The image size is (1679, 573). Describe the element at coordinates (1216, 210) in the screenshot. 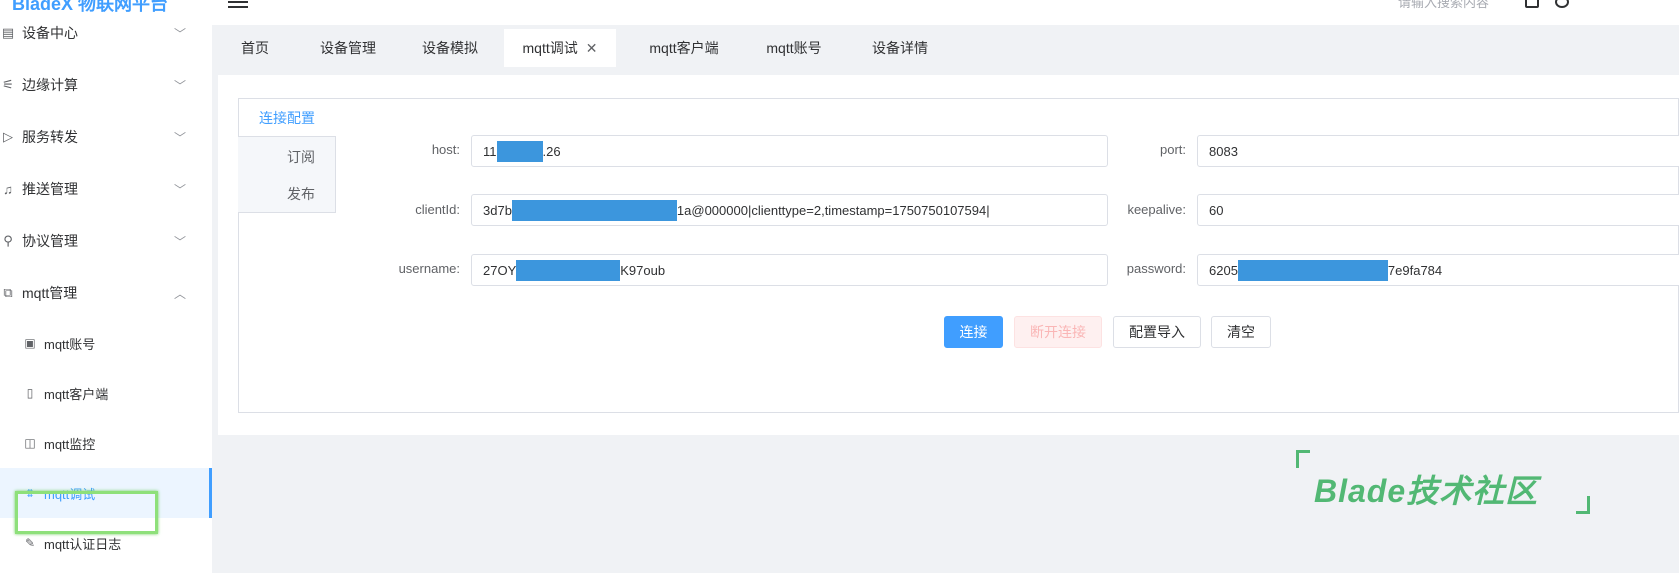

I see `keepalive-value: 60` at that location.